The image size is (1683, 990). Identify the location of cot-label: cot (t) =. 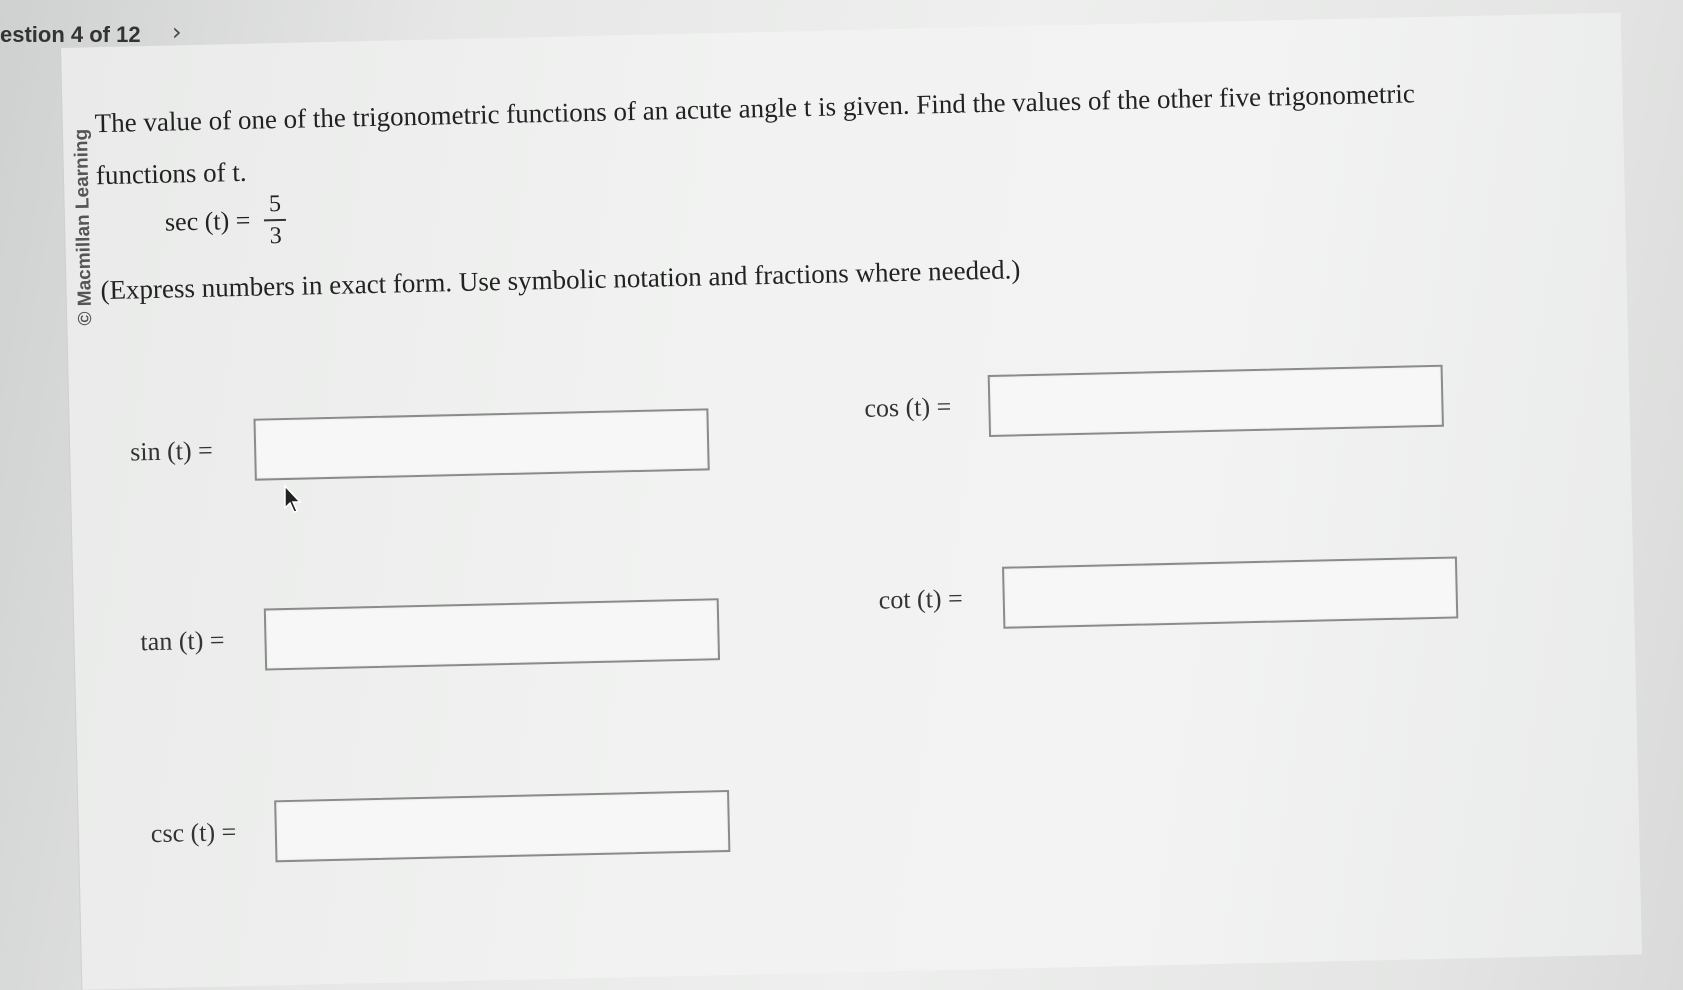
(921, 599).